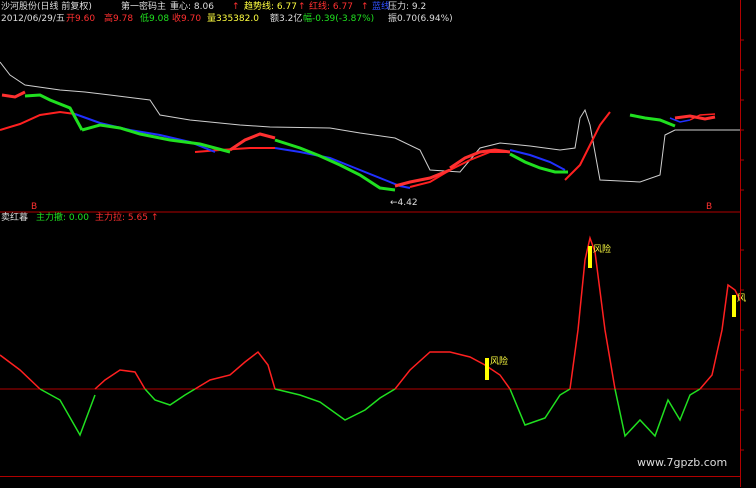 This screenshot has width=756, height=488. What do you see at coordinates (236, 7) in the screenshot?
I see `zhongxin-arrow: ↑` at bounding box center [236, 7].